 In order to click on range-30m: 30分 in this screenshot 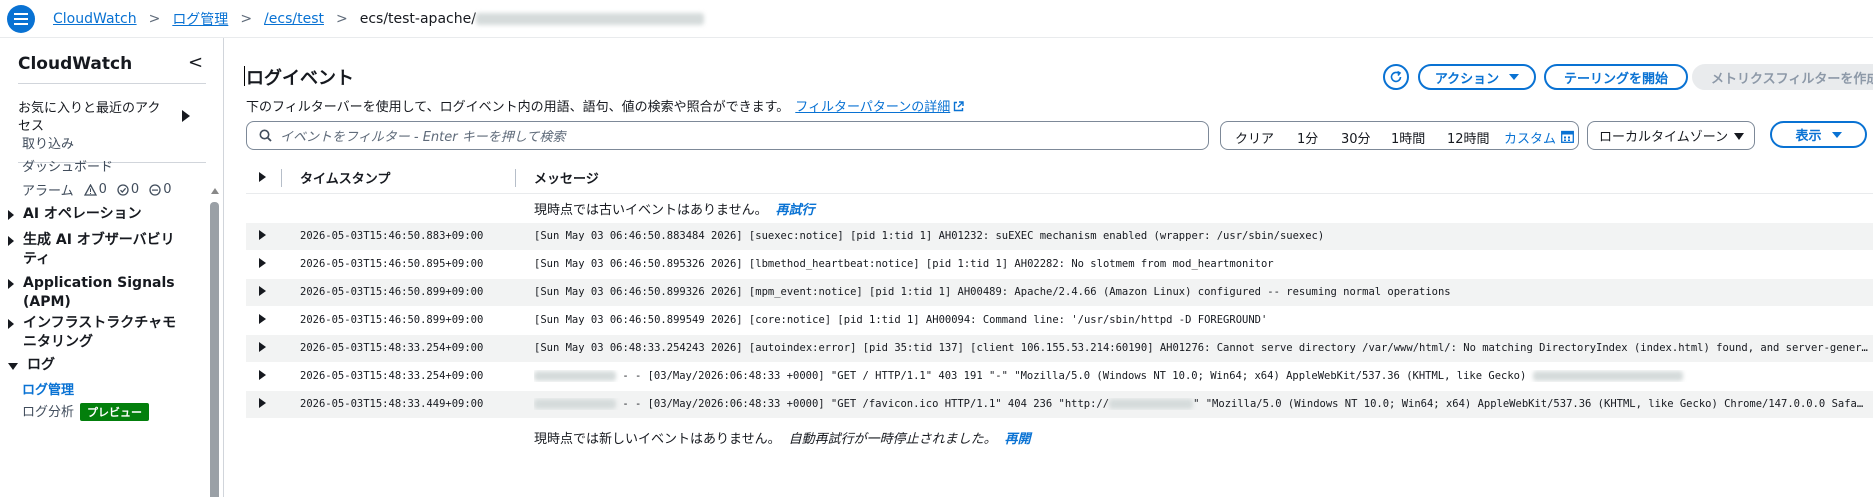, I will do `click(1356, 137)`.